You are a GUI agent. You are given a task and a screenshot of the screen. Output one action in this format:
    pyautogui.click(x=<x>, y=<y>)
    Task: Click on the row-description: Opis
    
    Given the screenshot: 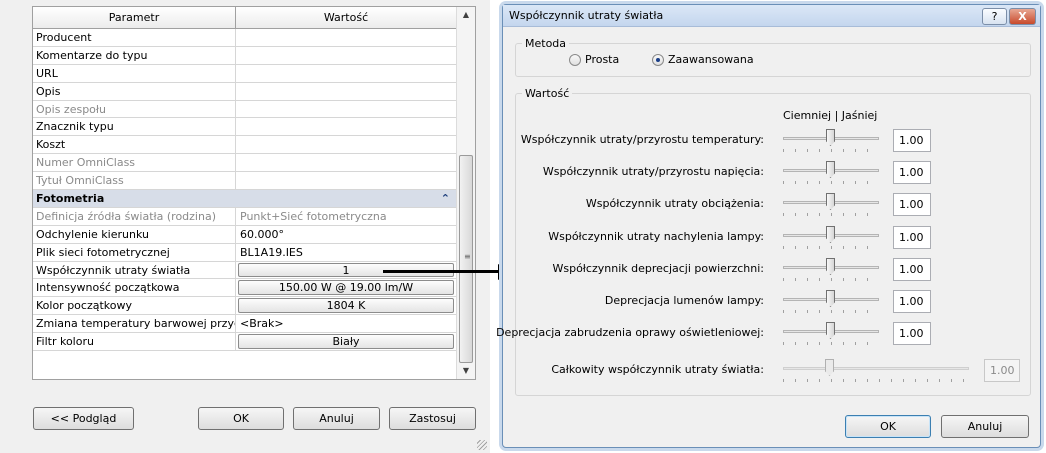 What is the action you would take?
    pyautogui.click(x=244, y=91)
    